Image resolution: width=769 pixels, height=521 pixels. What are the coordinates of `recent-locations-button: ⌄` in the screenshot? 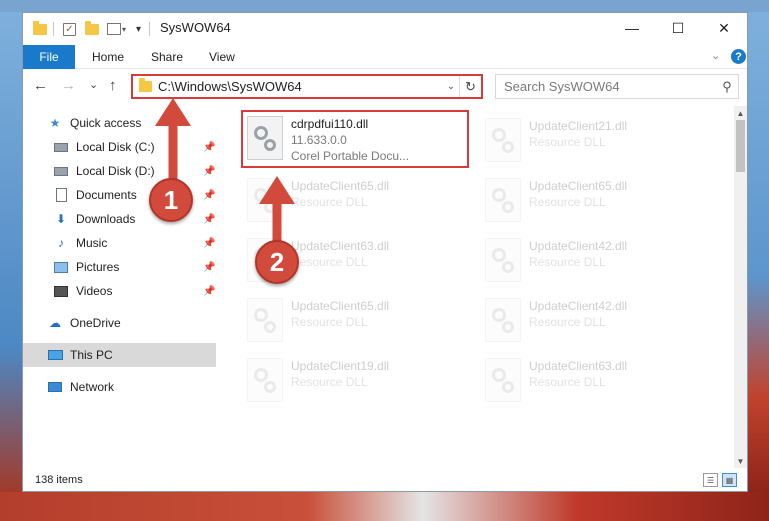 It's located at (93, 84).